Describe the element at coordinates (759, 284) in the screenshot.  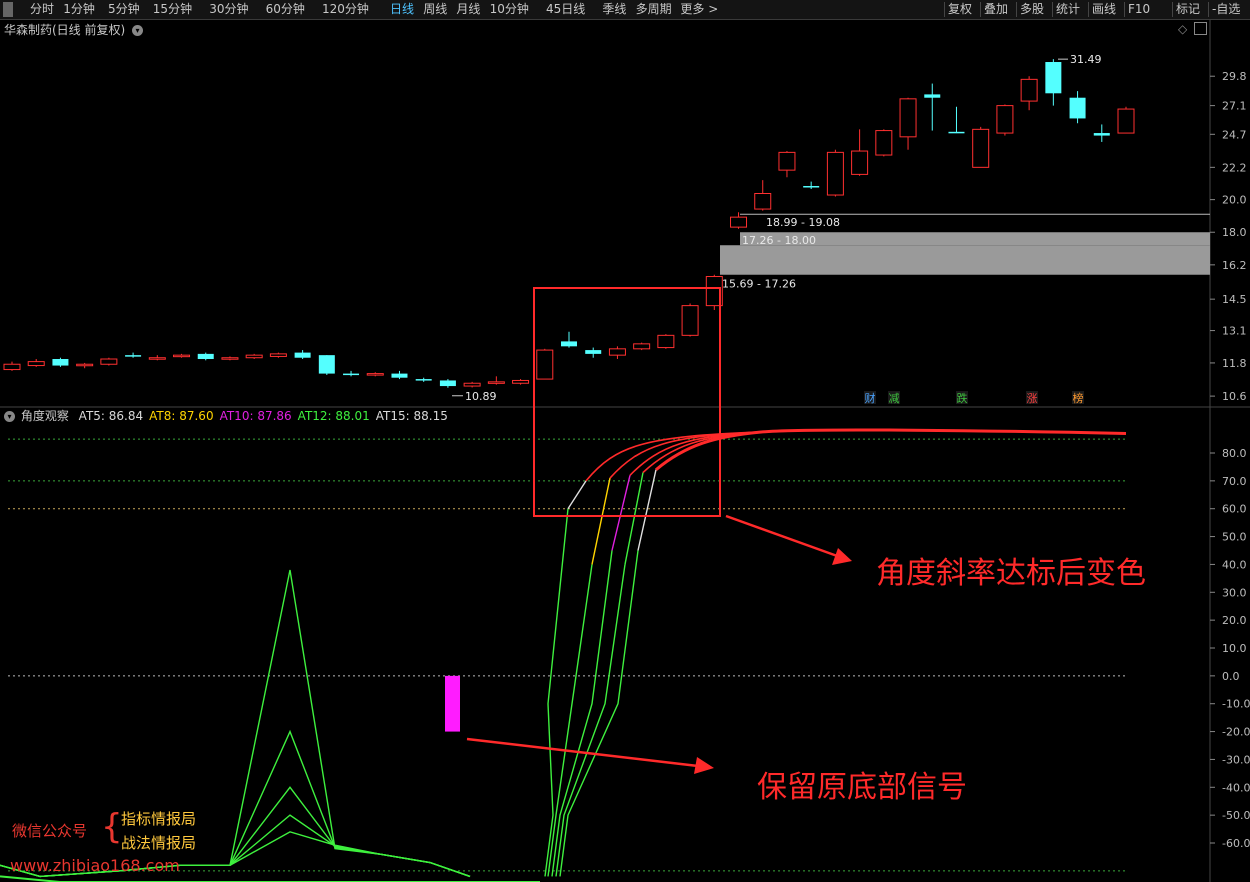
I see `zone-label-2: 15.69 - 17.26` at that location.